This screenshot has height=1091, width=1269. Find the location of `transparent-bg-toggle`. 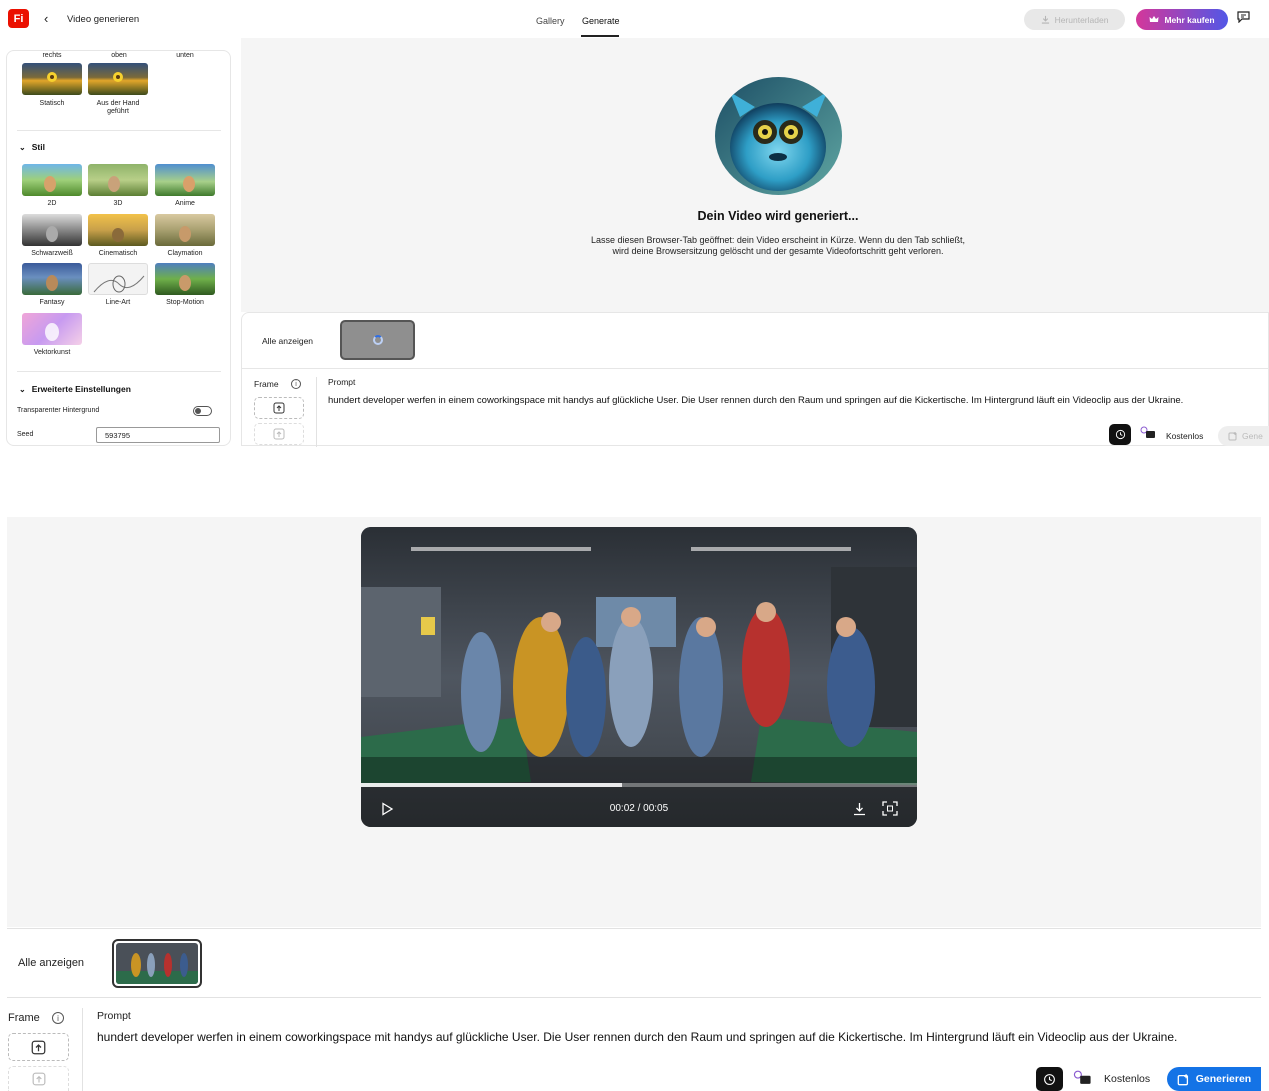

transparent-bg-toggle is located at coordinates (202, 411).